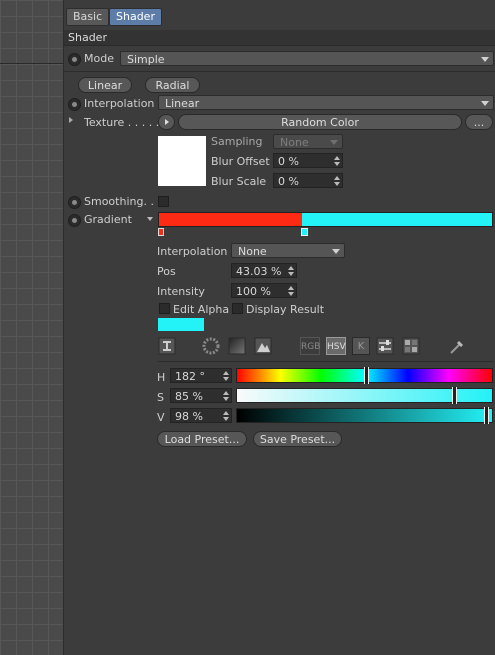  Describe the element at coordinates (163, 201) in the screenshot. I see `smoothing-checkbox` at that location.